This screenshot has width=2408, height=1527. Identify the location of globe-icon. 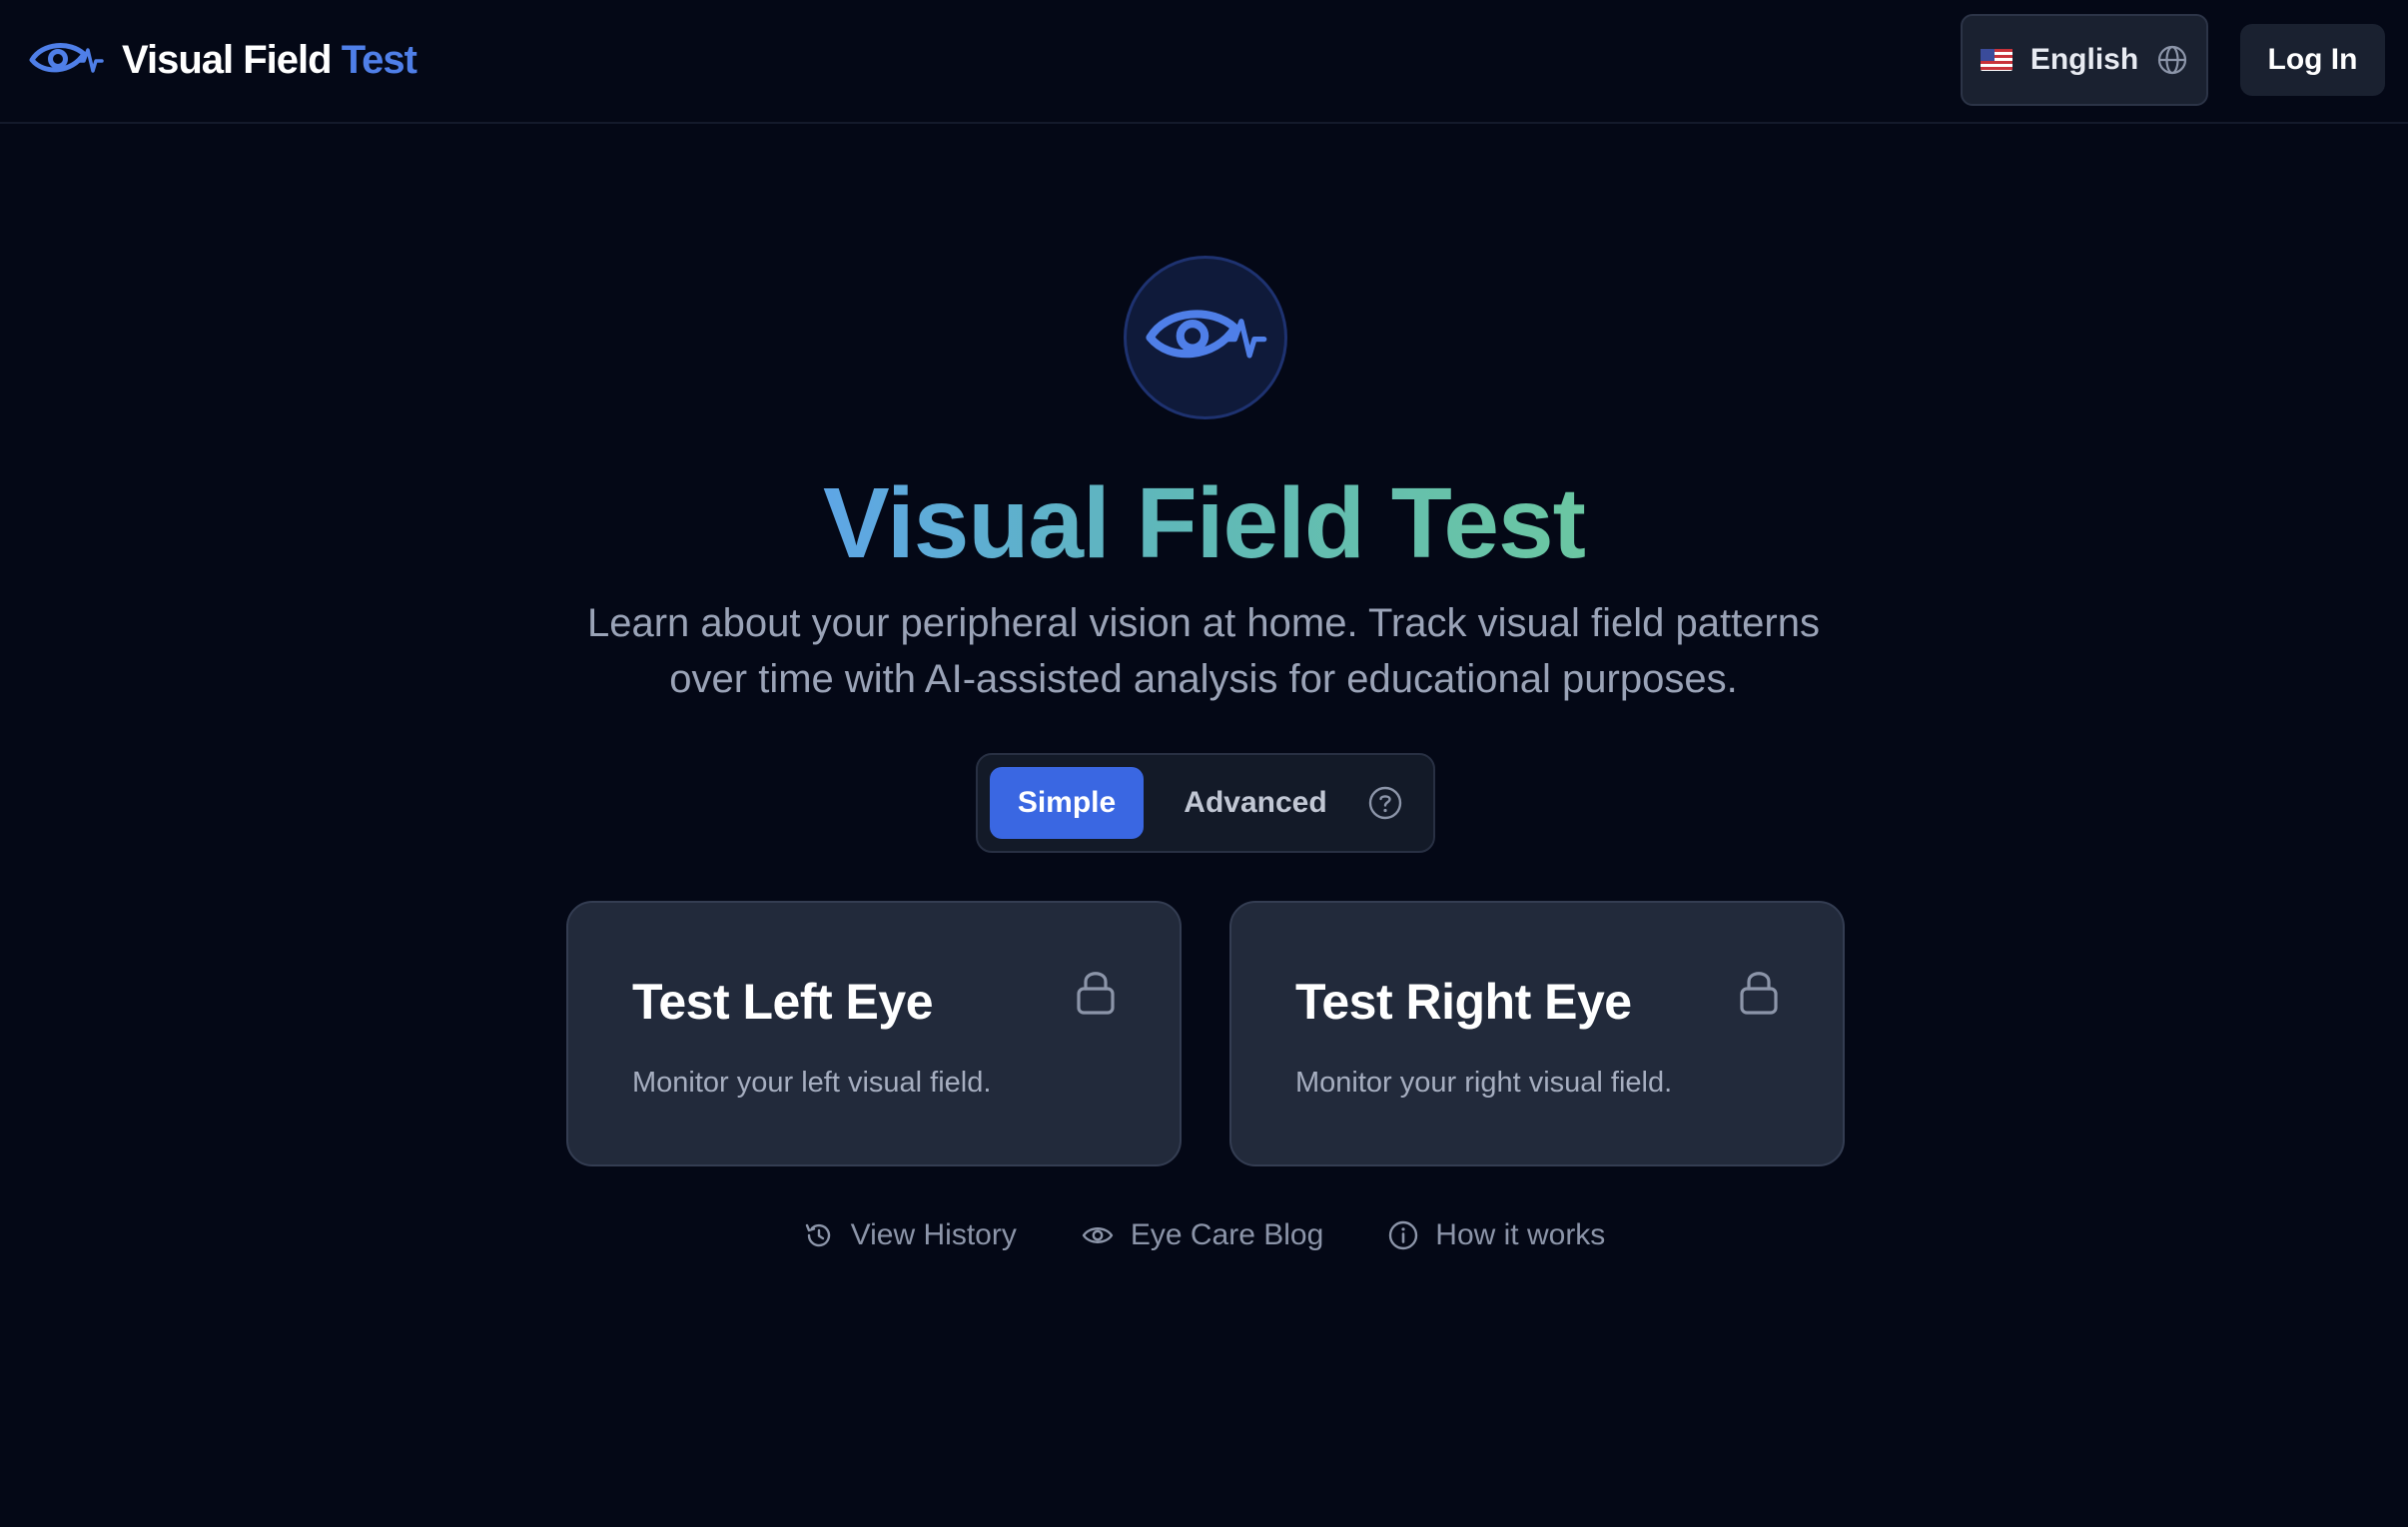
(2172, 60).